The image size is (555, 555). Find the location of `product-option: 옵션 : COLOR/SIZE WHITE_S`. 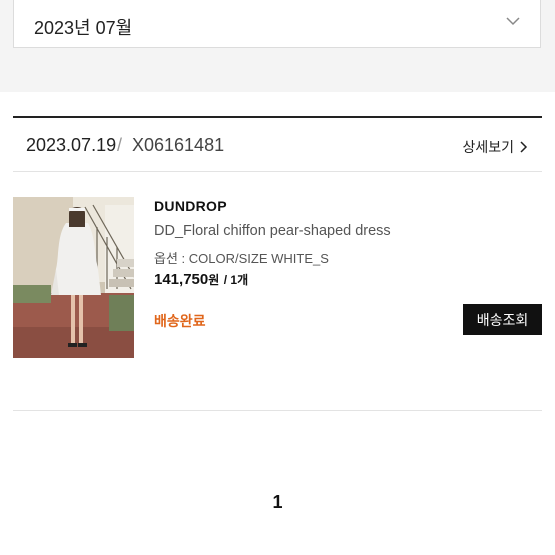

product-option: 옵션 : COLOR/SIZE WHITE_S is located at coordinates (241, 258).